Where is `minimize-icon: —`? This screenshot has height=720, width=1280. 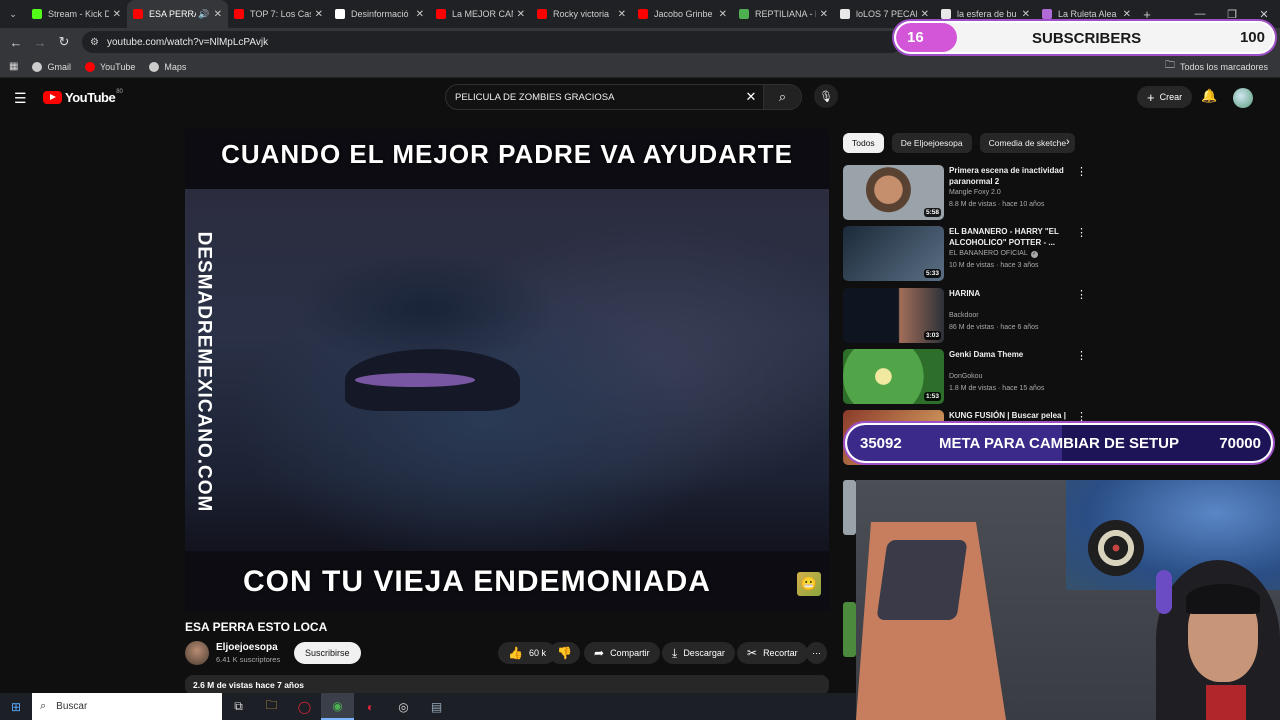 minimize-icon: — is located at coordinates (1200, 14).